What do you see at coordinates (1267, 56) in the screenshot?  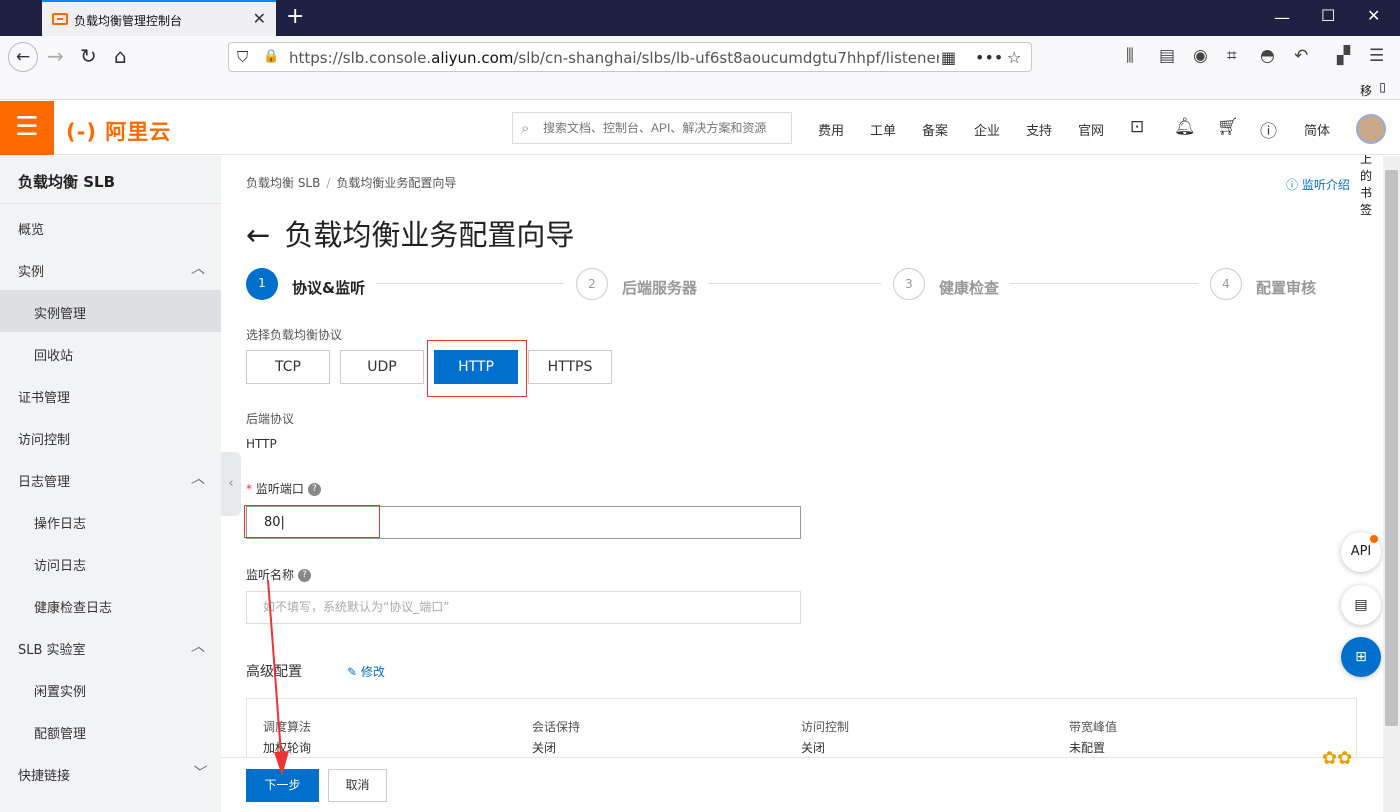 I see `chat-extension-icon: ◓` at bounding box center [1267, 56].